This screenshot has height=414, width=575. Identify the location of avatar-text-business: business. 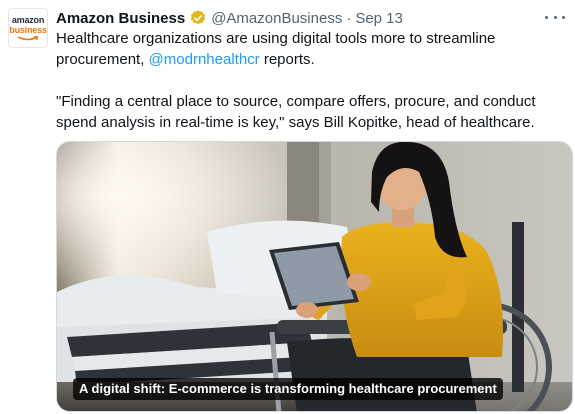
(28, 29).